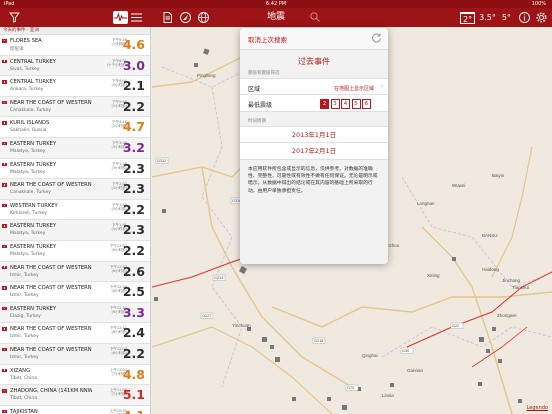 The height and width of the screenshot is (414, 552). What do you see at coordinates (314, 134) in the screenshot?
I see `date-from: 2013年1月1日` at bounding box center [314, 134].